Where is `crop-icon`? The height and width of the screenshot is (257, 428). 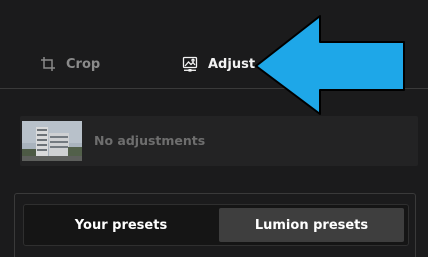
crop-icon is located at coordinates (48, 64).